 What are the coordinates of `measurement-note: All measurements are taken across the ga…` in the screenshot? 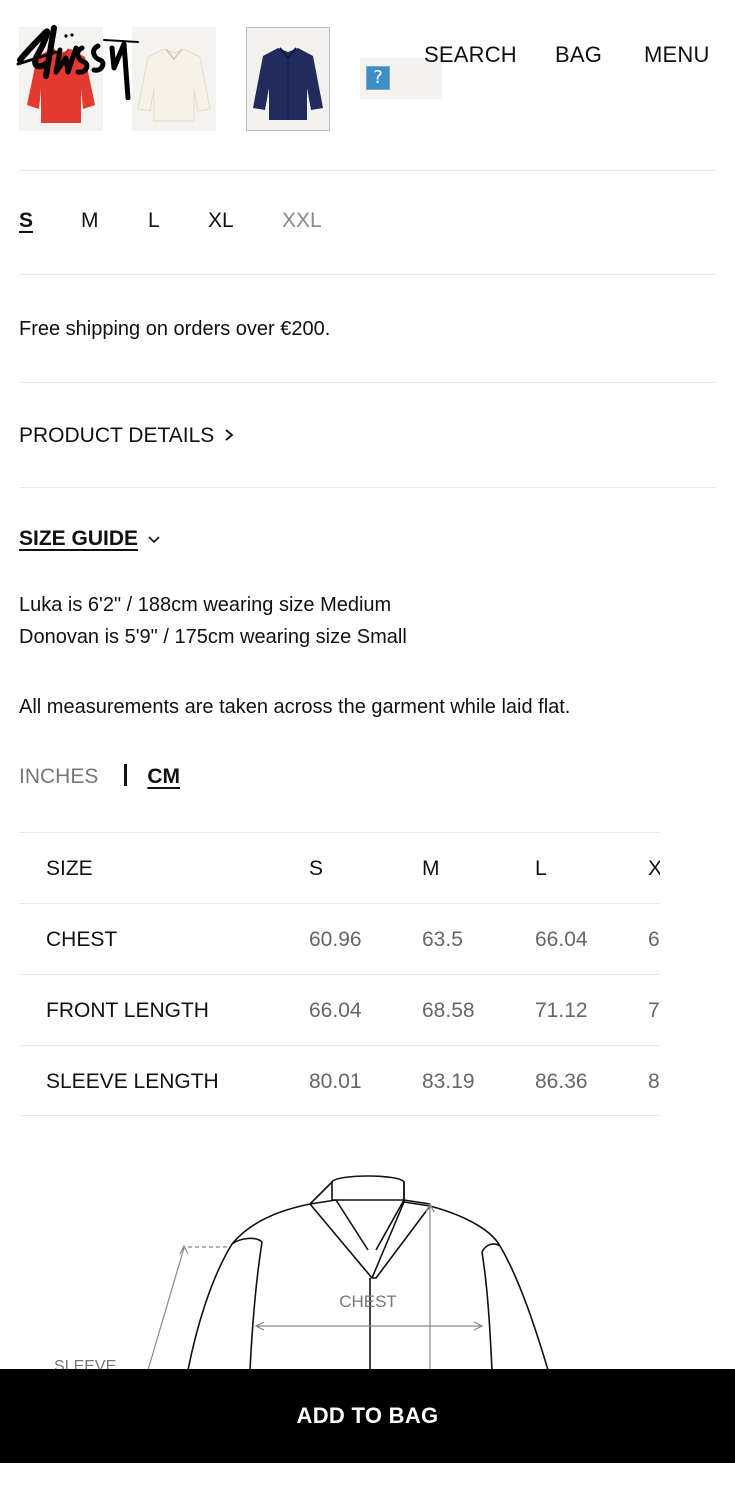 It's located at (295, 707).